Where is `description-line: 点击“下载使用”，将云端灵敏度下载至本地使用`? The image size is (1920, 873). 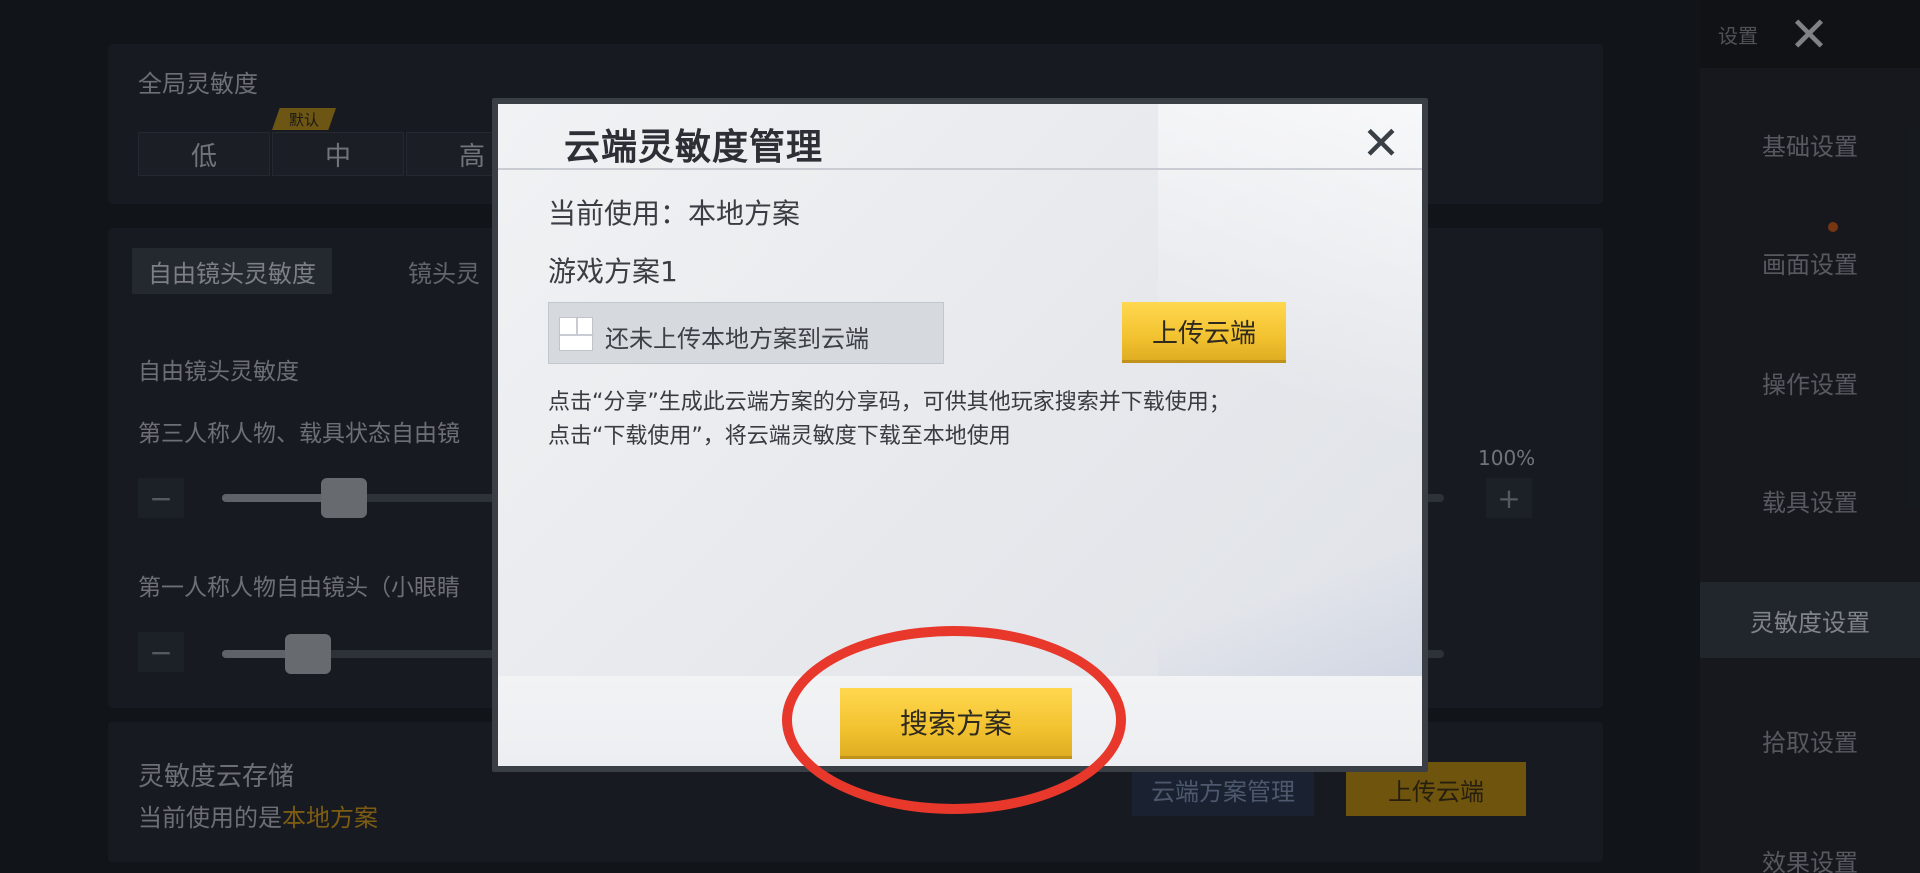 description-line: 点击“下载使用”，将云端灵敏度下载至本地使用 is located at coordinates (779, 436).